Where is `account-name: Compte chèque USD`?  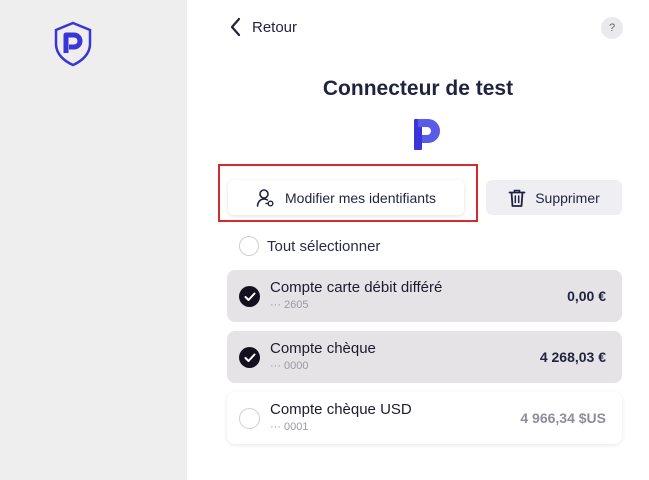
account-name: Compte chèque USD is located at coordinates (341, 409).